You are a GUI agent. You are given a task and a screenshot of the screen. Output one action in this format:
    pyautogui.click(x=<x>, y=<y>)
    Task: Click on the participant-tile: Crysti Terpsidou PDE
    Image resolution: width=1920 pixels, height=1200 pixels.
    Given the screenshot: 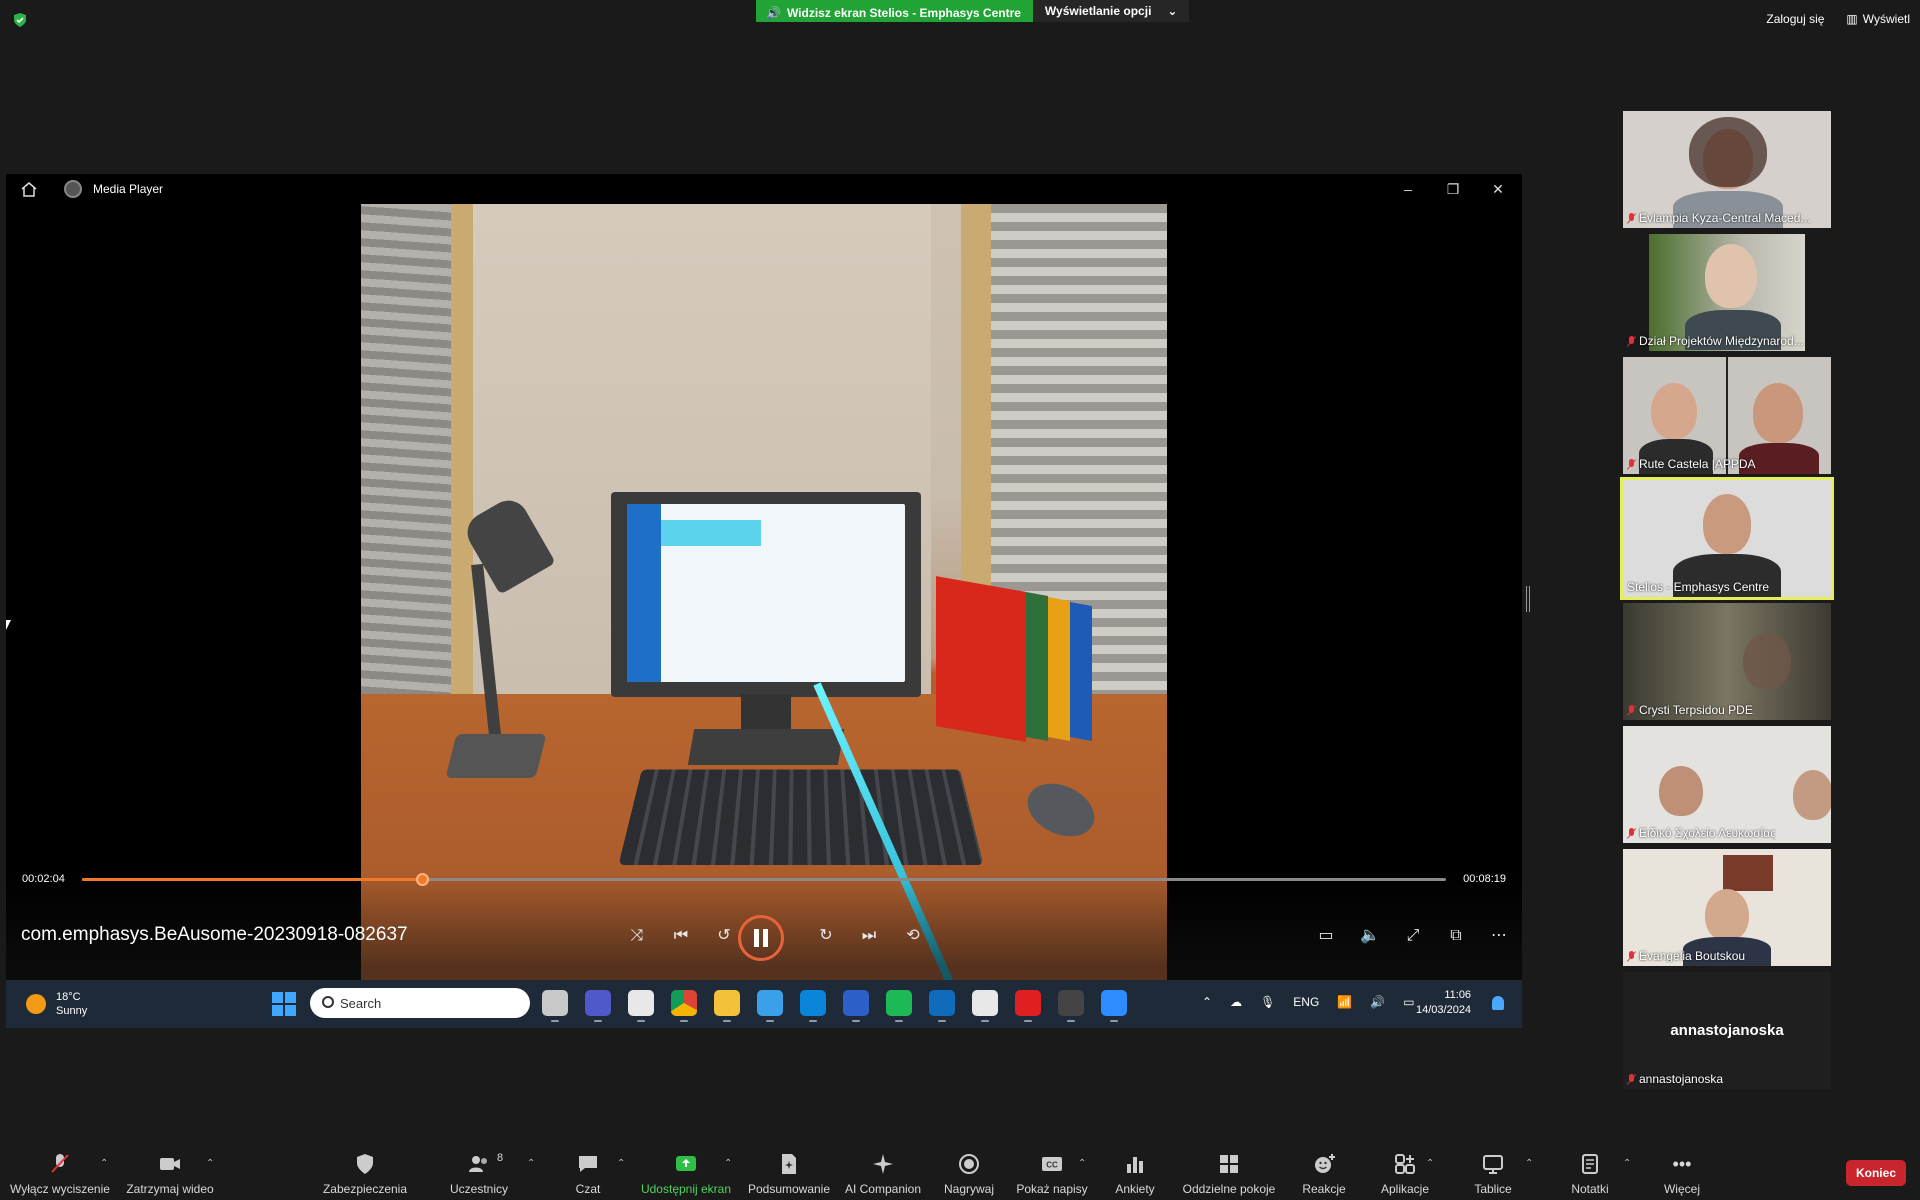 What is the action you would take?
    pyautogui.click(x=1727, y=661)
    